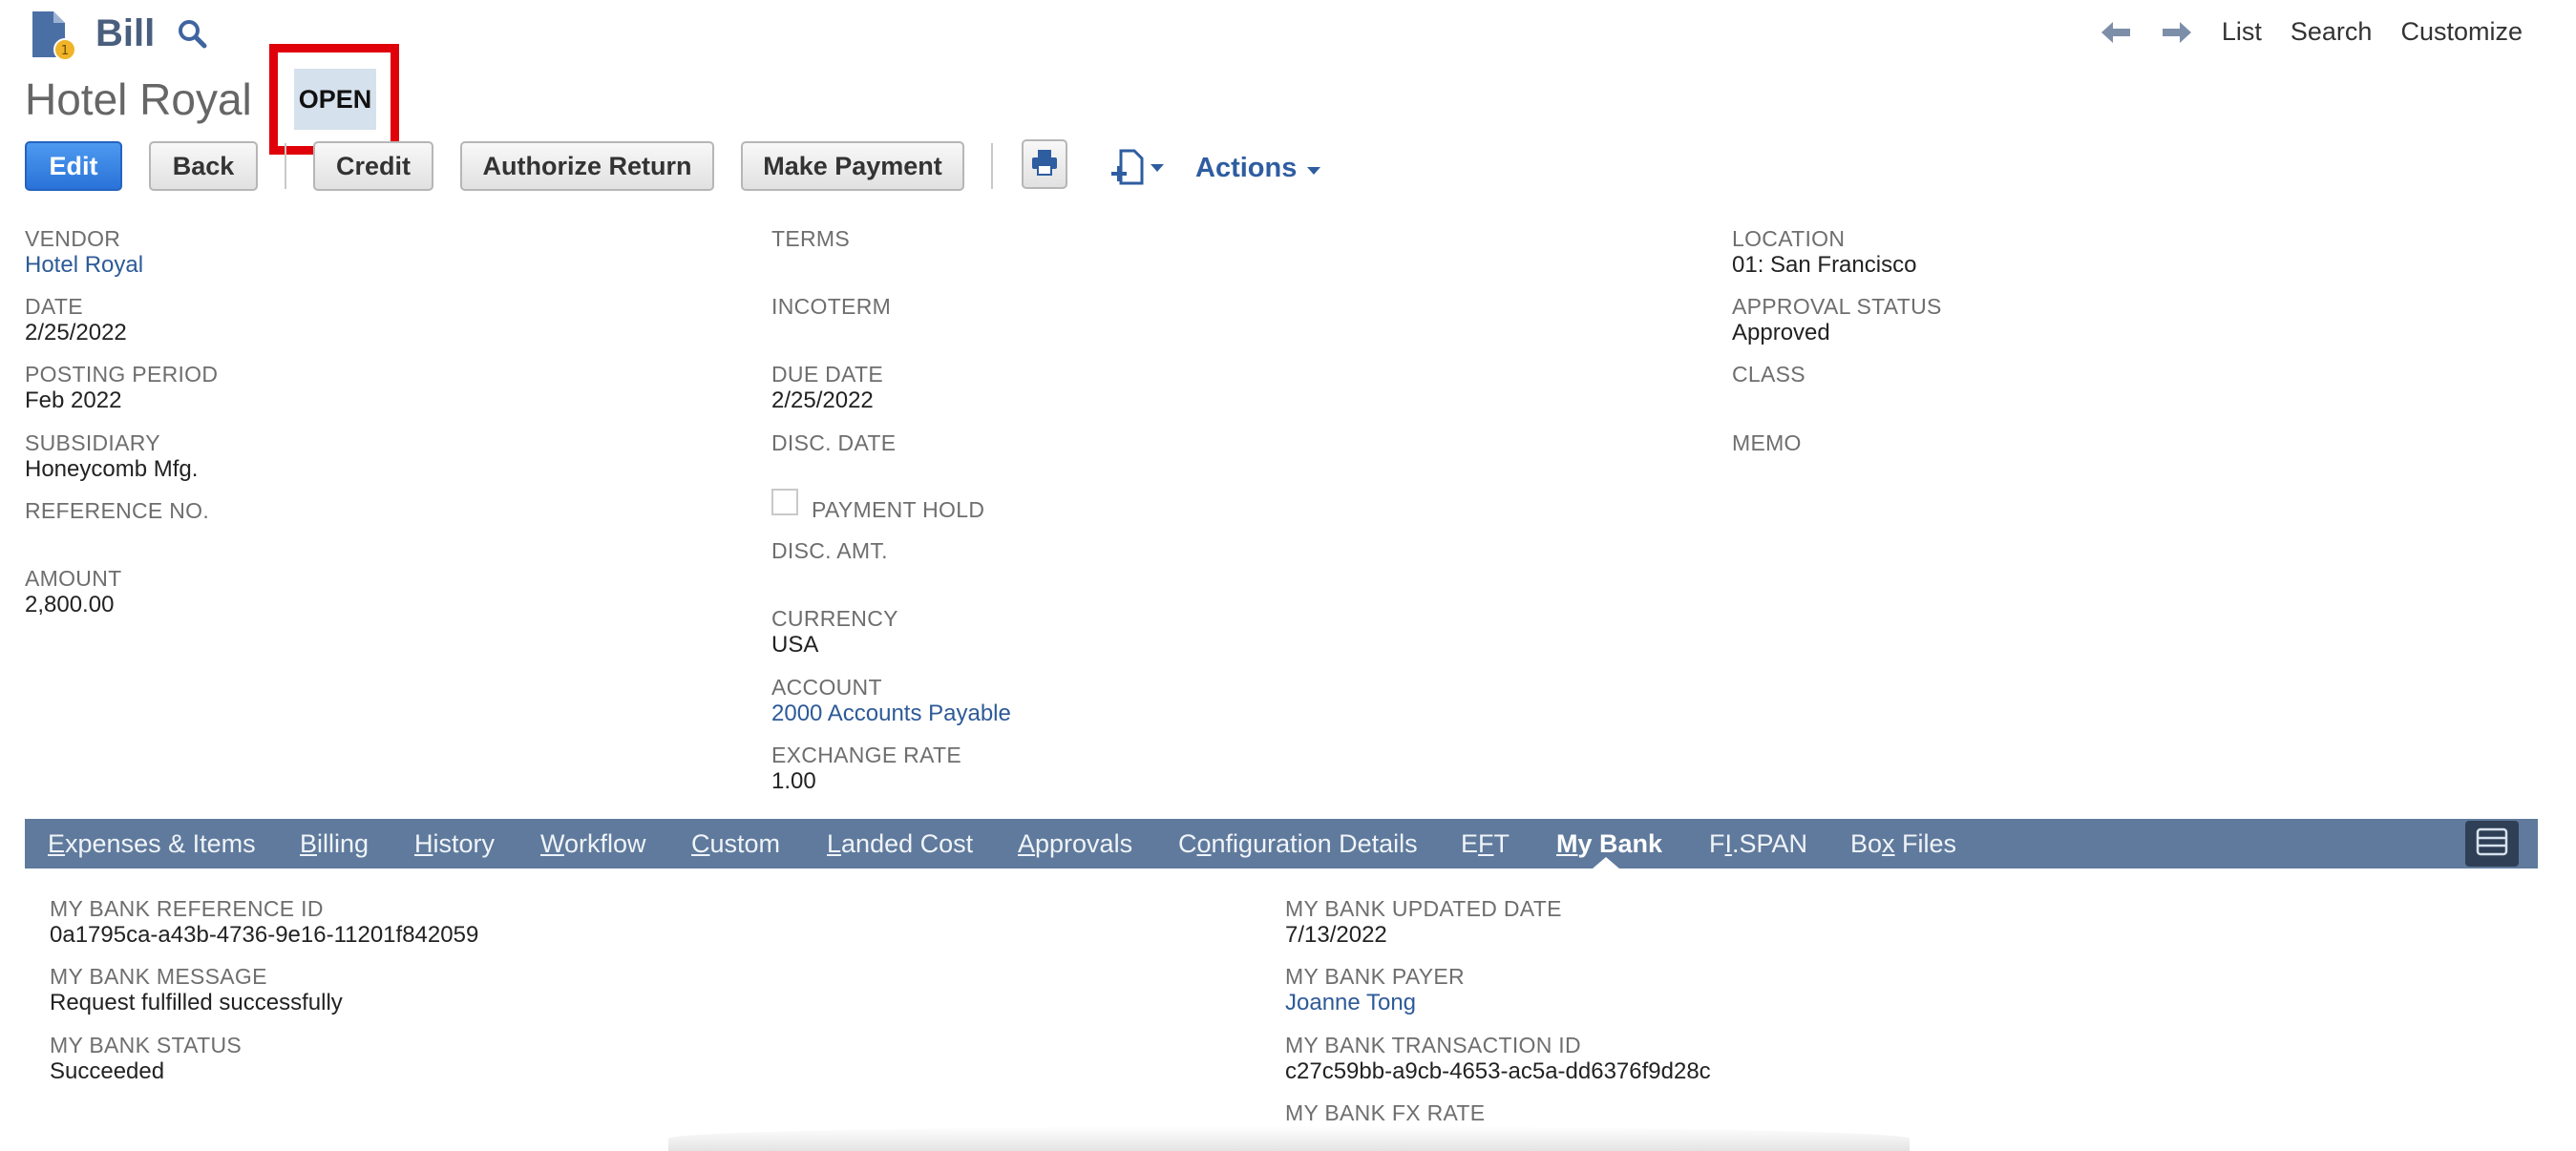 This screenshot has height=1151, width=2576. Describe the element at coordinates (700, 843) in the screenshot. I see `subtab-access-key: C` at that location.